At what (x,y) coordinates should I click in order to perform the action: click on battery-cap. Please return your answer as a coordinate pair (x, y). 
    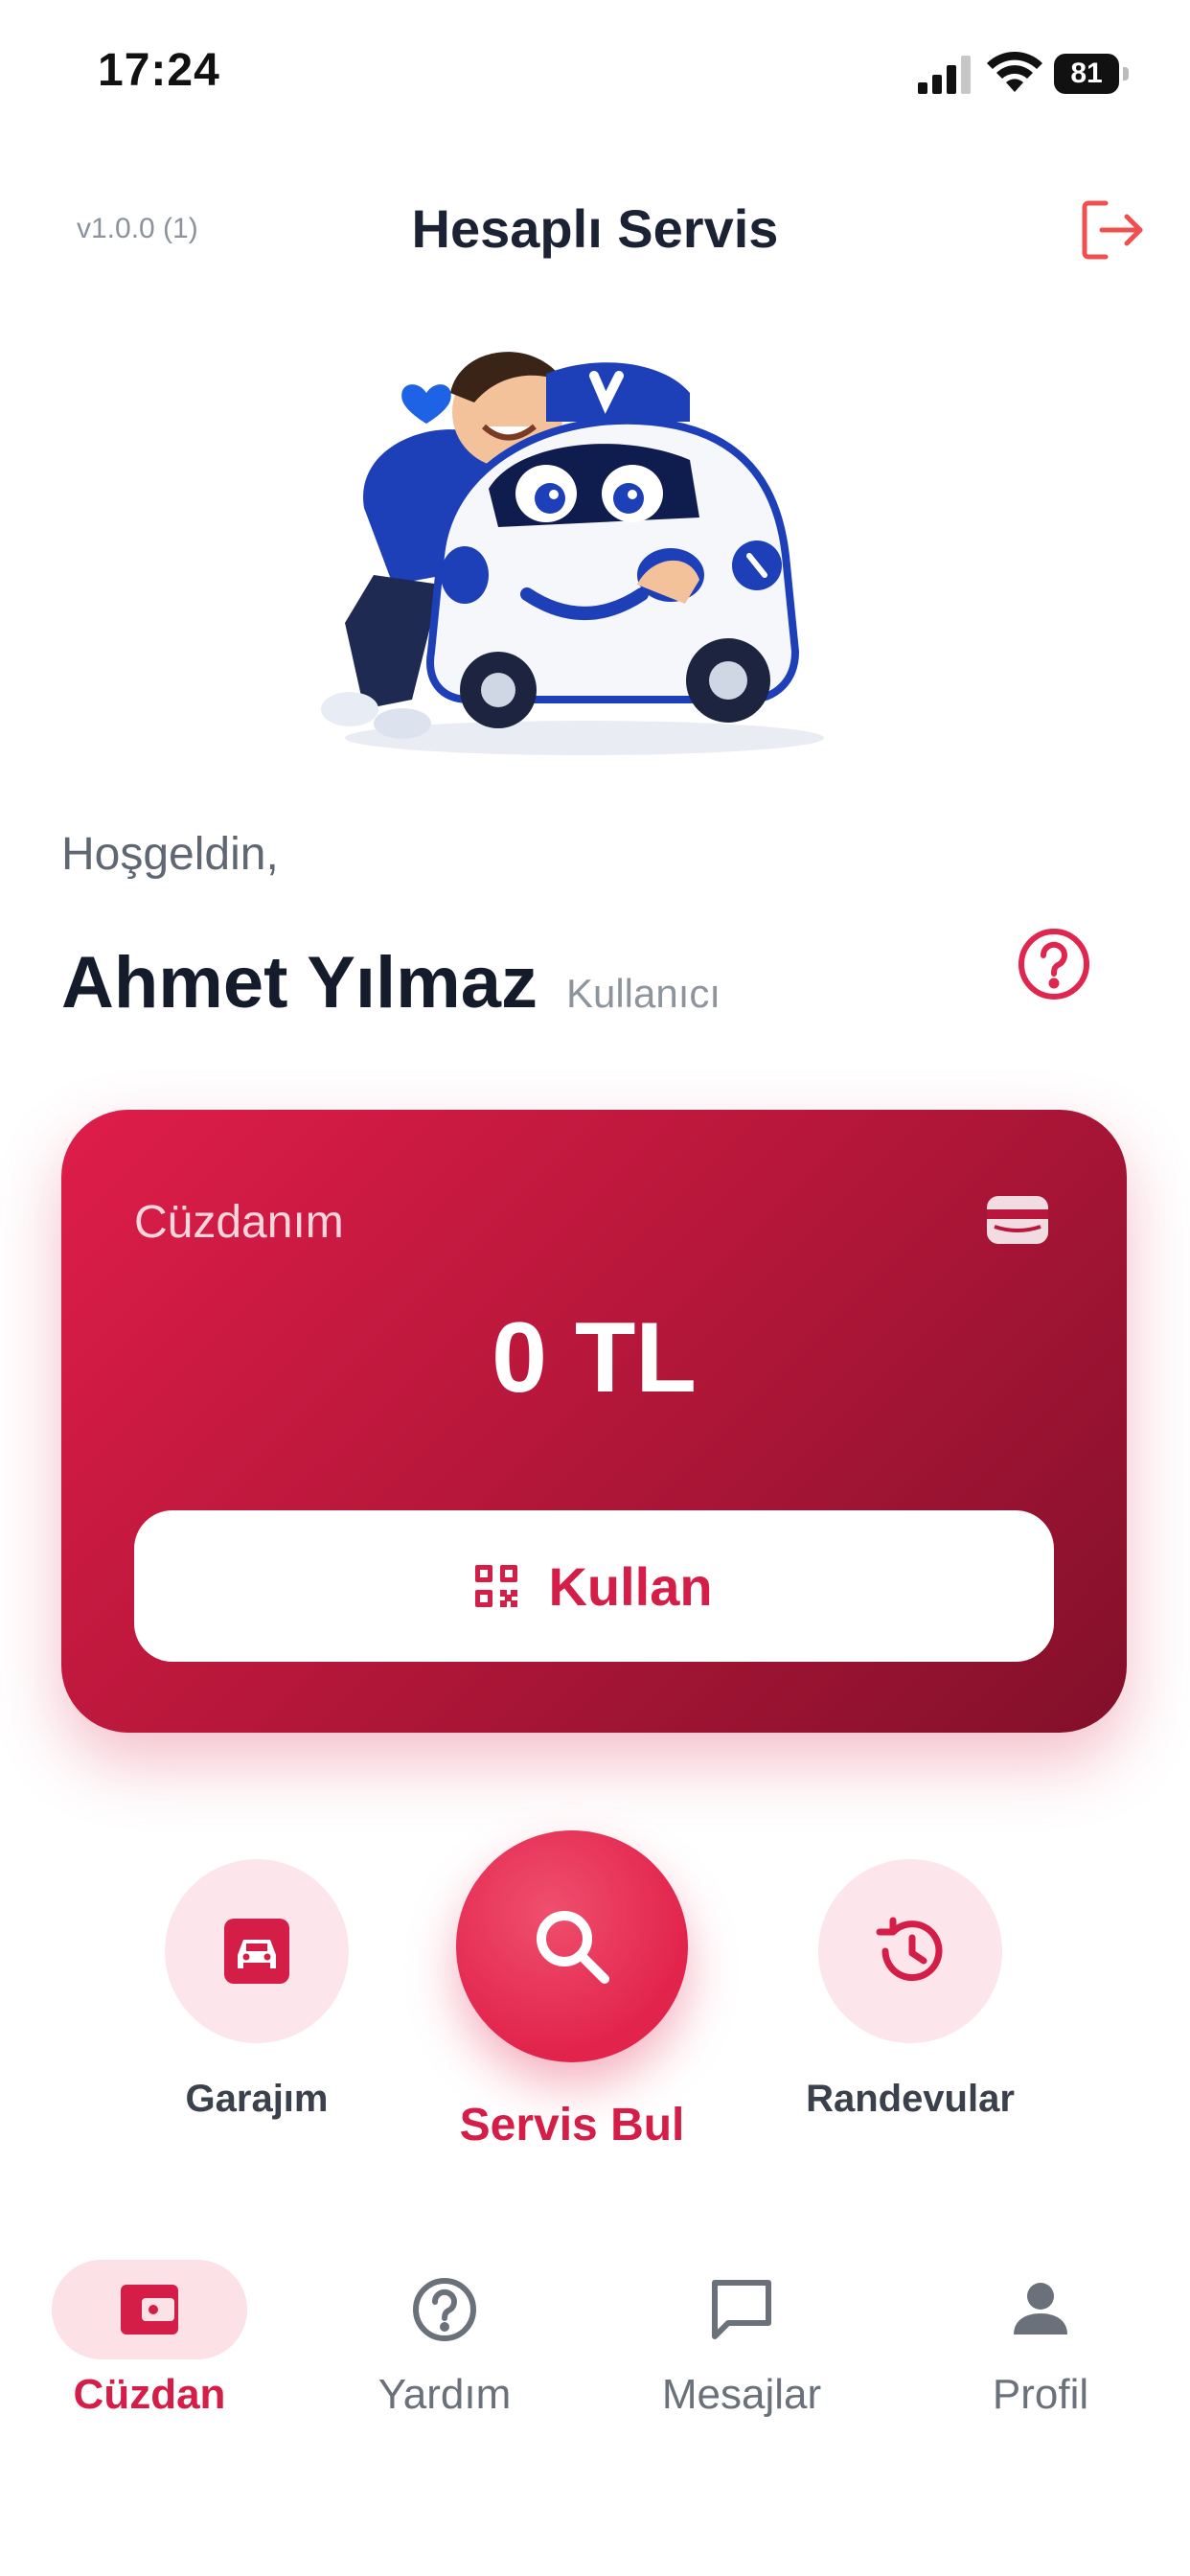
    Looking at the image, I should click on (1126, 73).